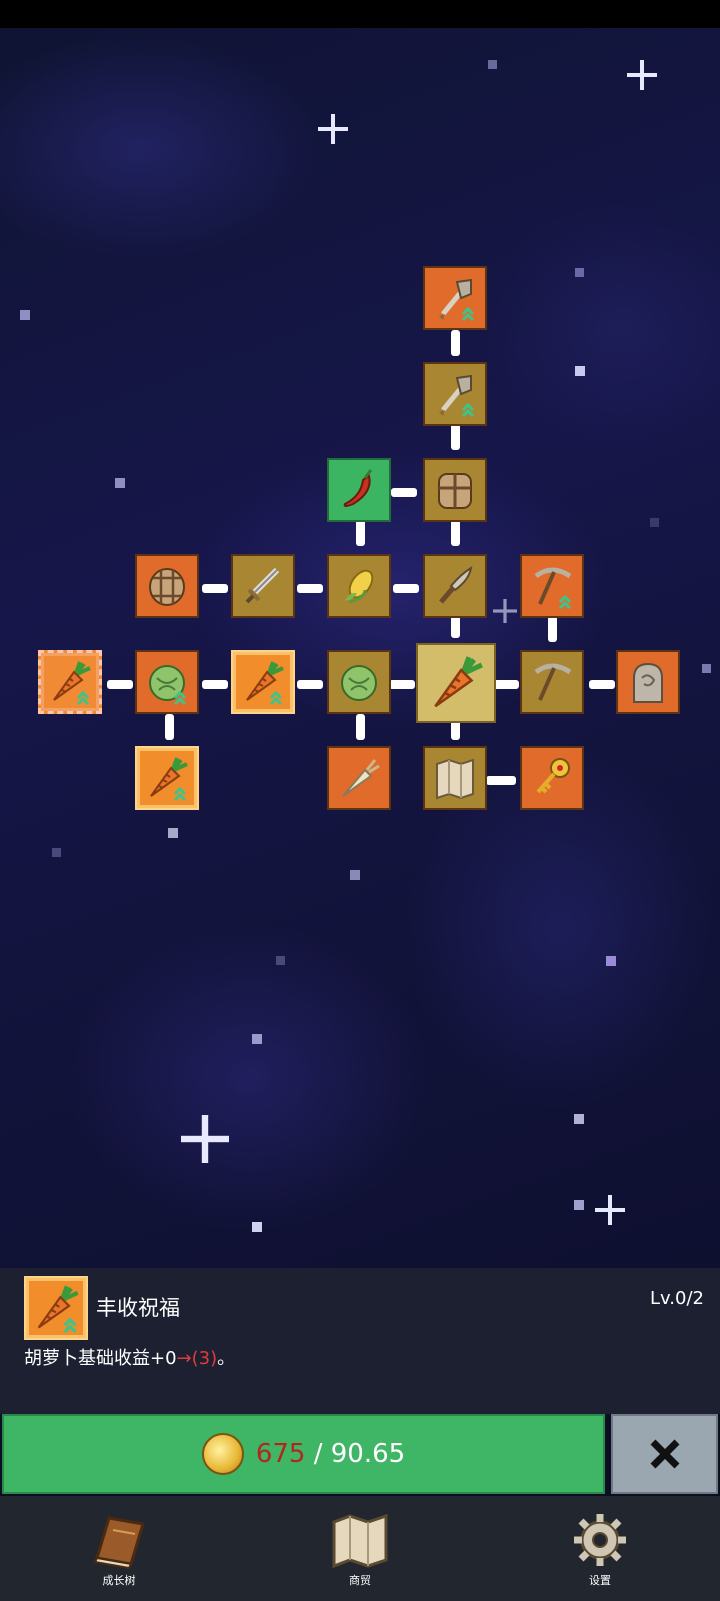  I want to click on upgrade-cost: 675, so click(280, 1454).